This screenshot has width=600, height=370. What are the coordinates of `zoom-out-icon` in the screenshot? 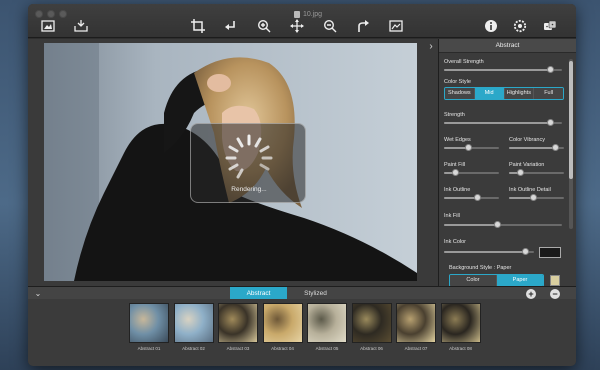 It's located at (330, 26).